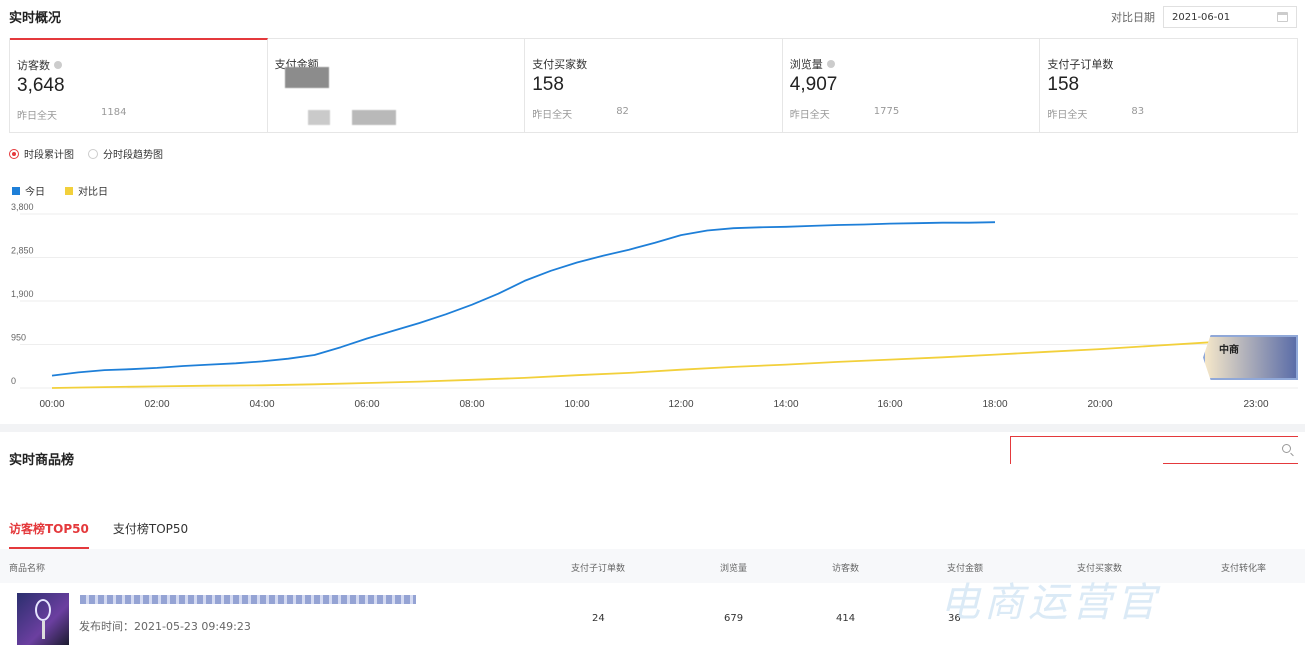  What do you see at coordinates (886, 111) in the screenshot?
I see `metric-sub-value: 1775` at bounding box center [886, 111].